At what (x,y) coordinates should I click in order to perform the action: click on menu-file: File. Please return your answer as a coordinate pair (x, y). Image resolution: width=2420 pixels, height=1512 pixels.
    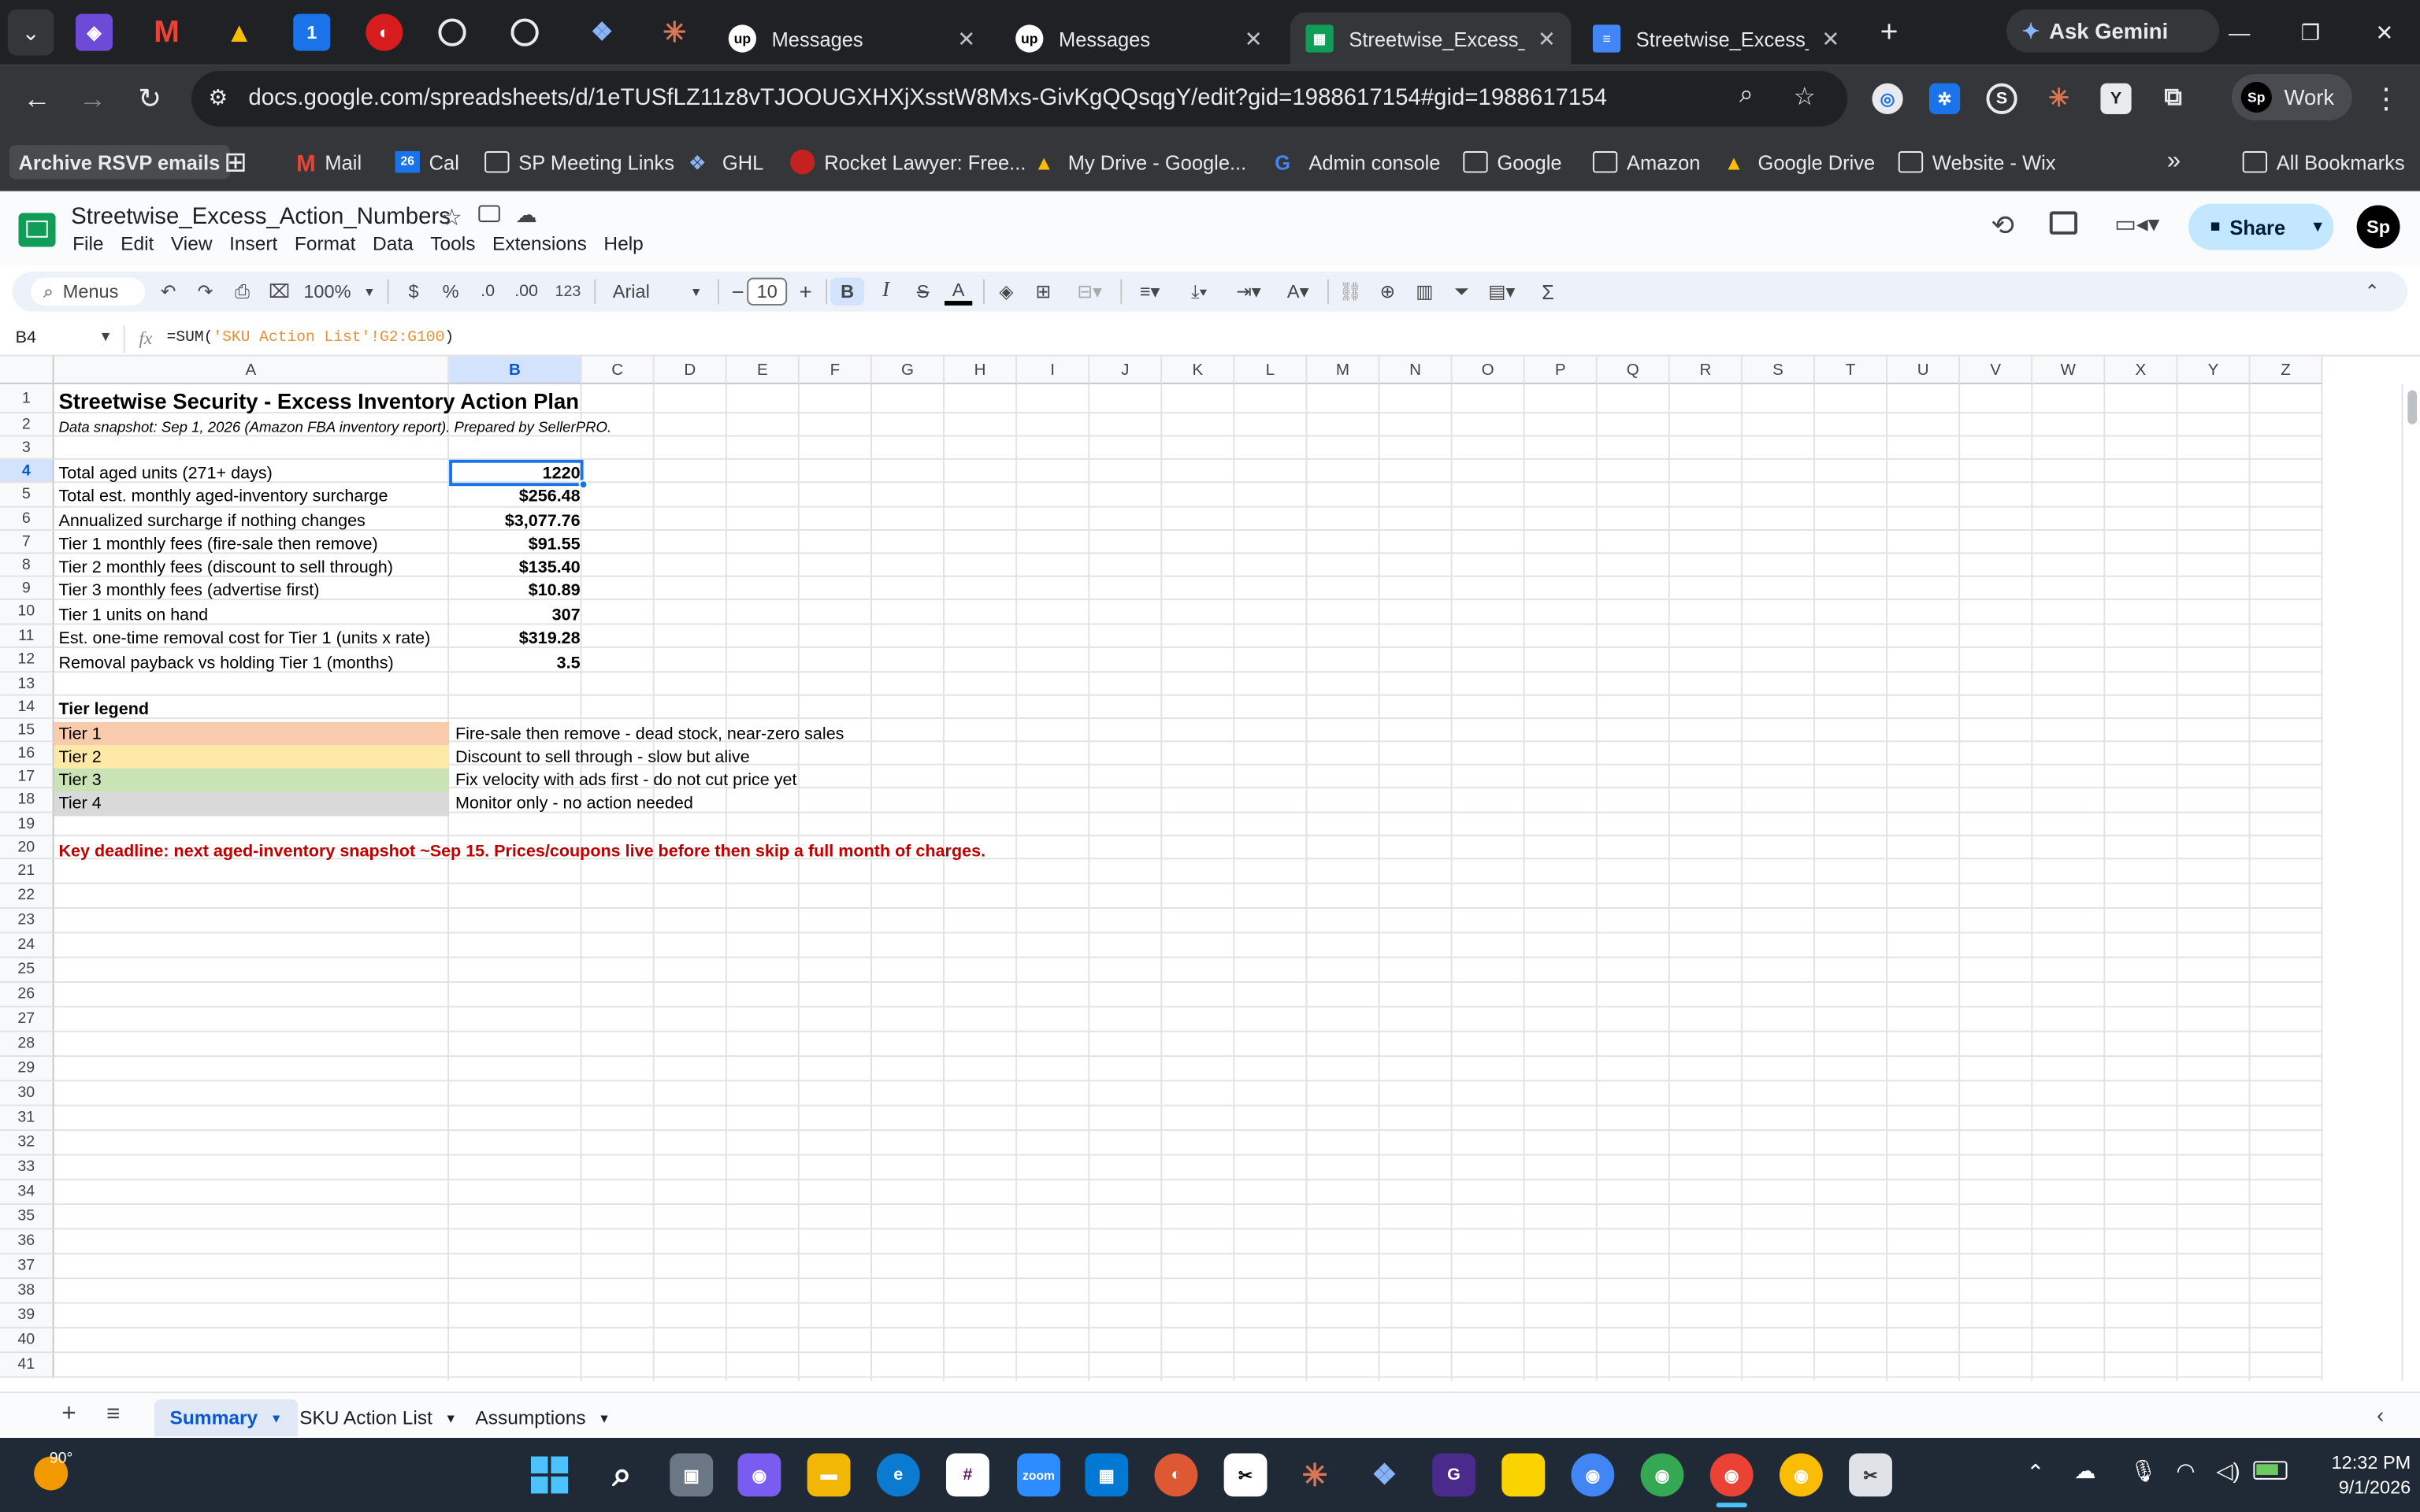
    Looking at the image, I should click on (87, 243).